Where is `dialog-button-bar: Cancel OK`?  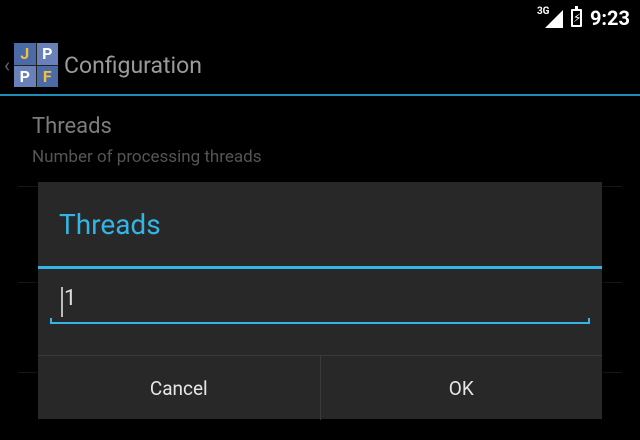
dialog-button-bar: Cancel OK is located at coordinates (320, 387).